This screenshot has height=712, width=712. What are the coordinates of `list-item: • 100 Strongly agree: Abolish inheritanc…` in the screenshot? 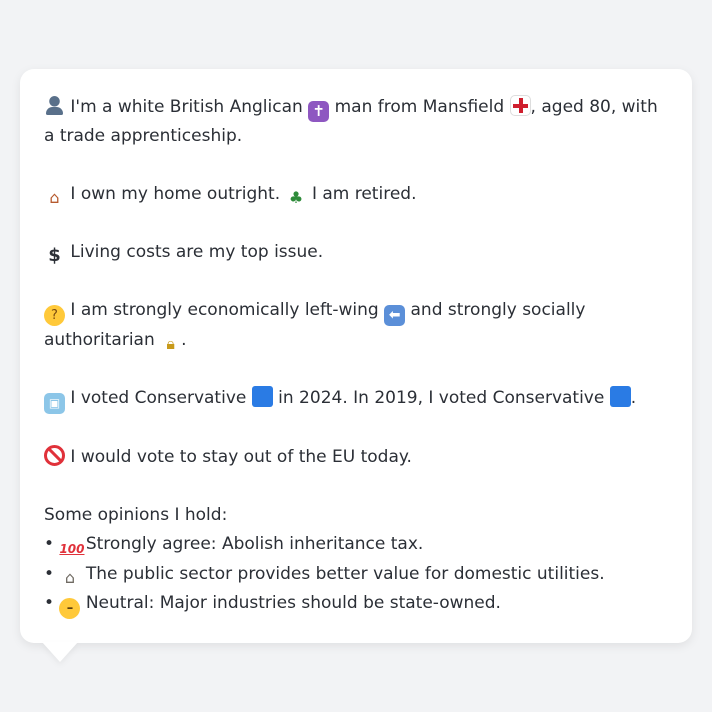 It's located at (356, 545).